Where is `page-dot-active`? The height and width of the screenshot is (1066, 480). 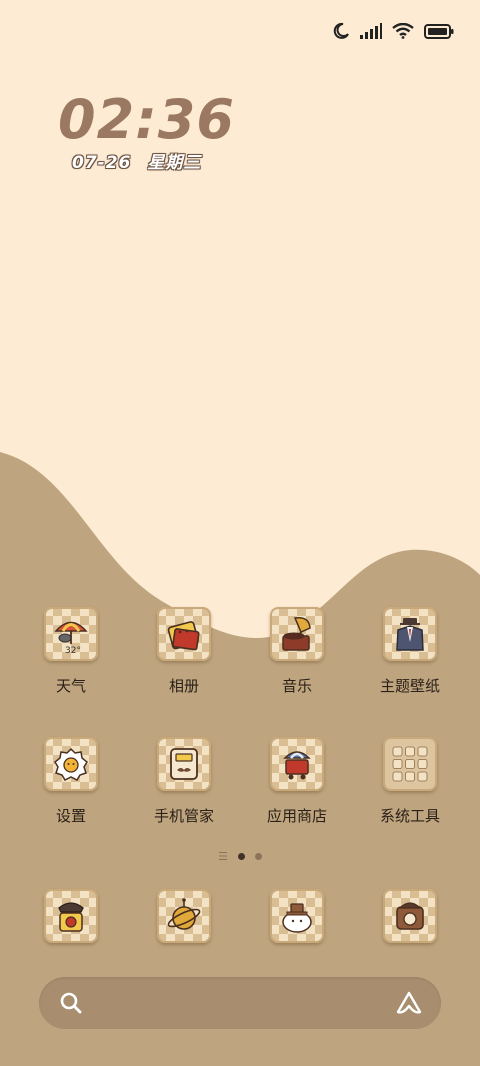
page-dot-active is located at coordinates (241, 856).